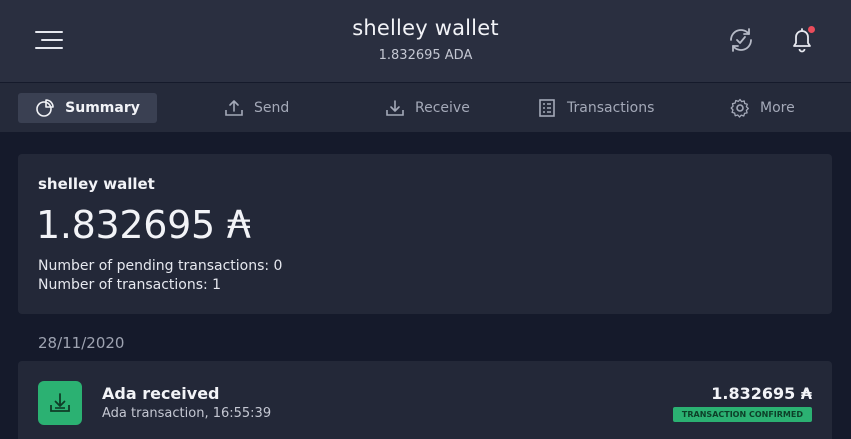 The image size is (851, 439). I want to click on gear-icon, so click(739, 108).